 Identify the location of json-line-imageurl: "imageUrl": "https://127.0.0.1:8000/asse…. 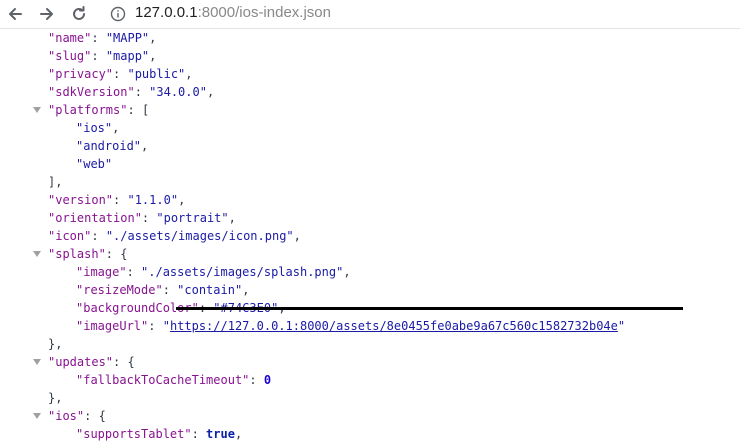
(351, 326).